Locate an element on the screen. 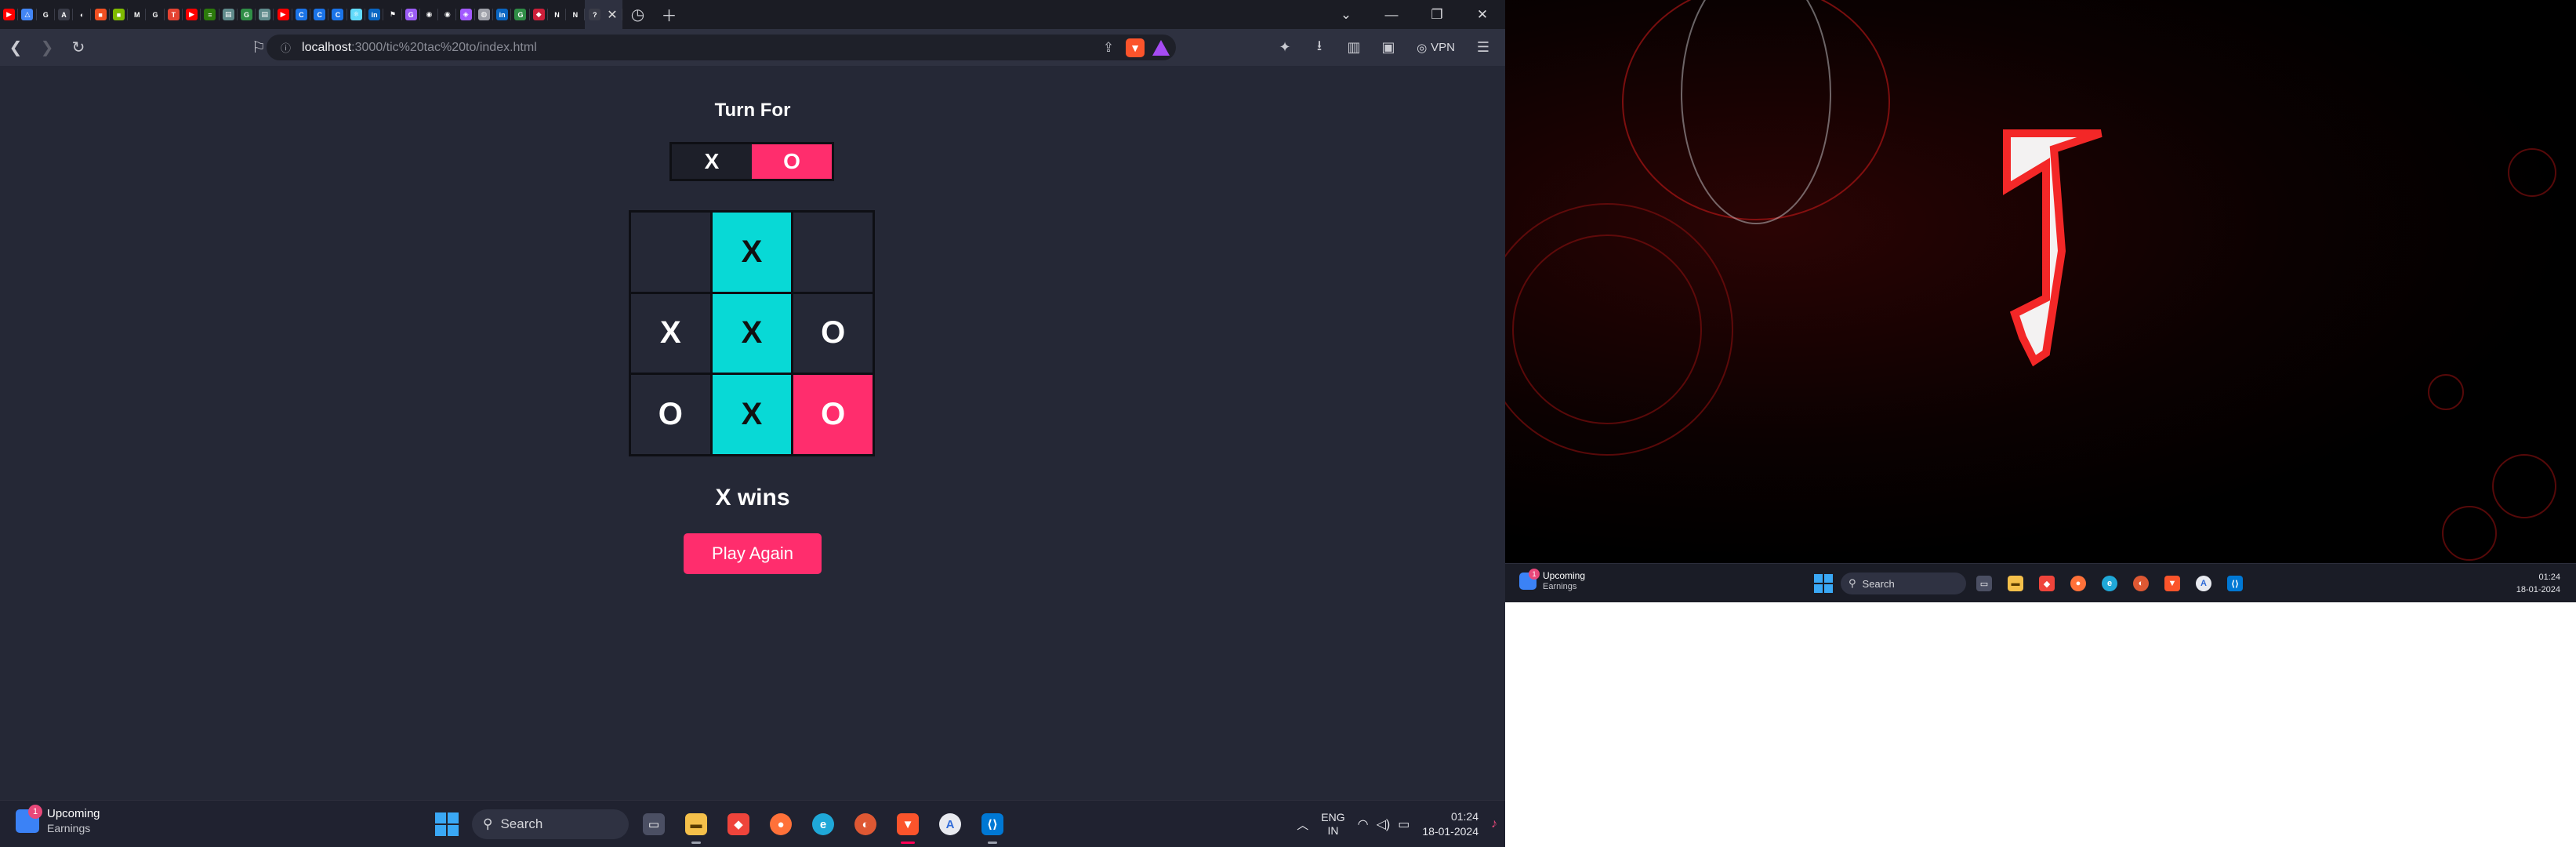  brave-rewards-icon is located at coordinates (1161, 47).